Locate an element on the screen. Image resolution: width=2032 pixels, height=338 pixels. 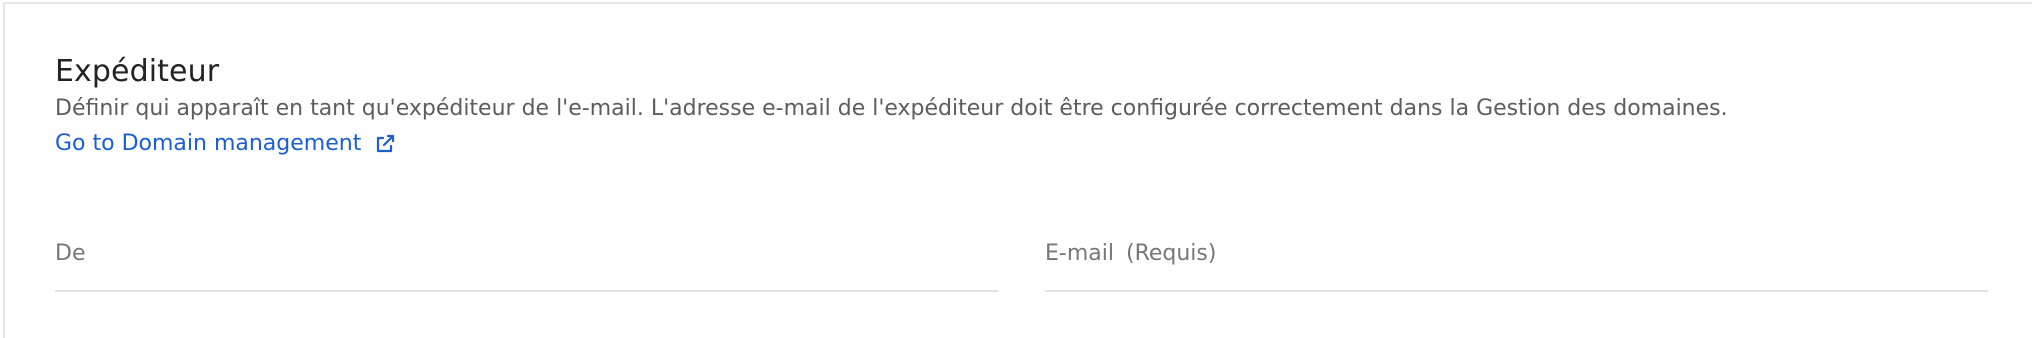
external-link-icon is located at coordinates (385, 144).